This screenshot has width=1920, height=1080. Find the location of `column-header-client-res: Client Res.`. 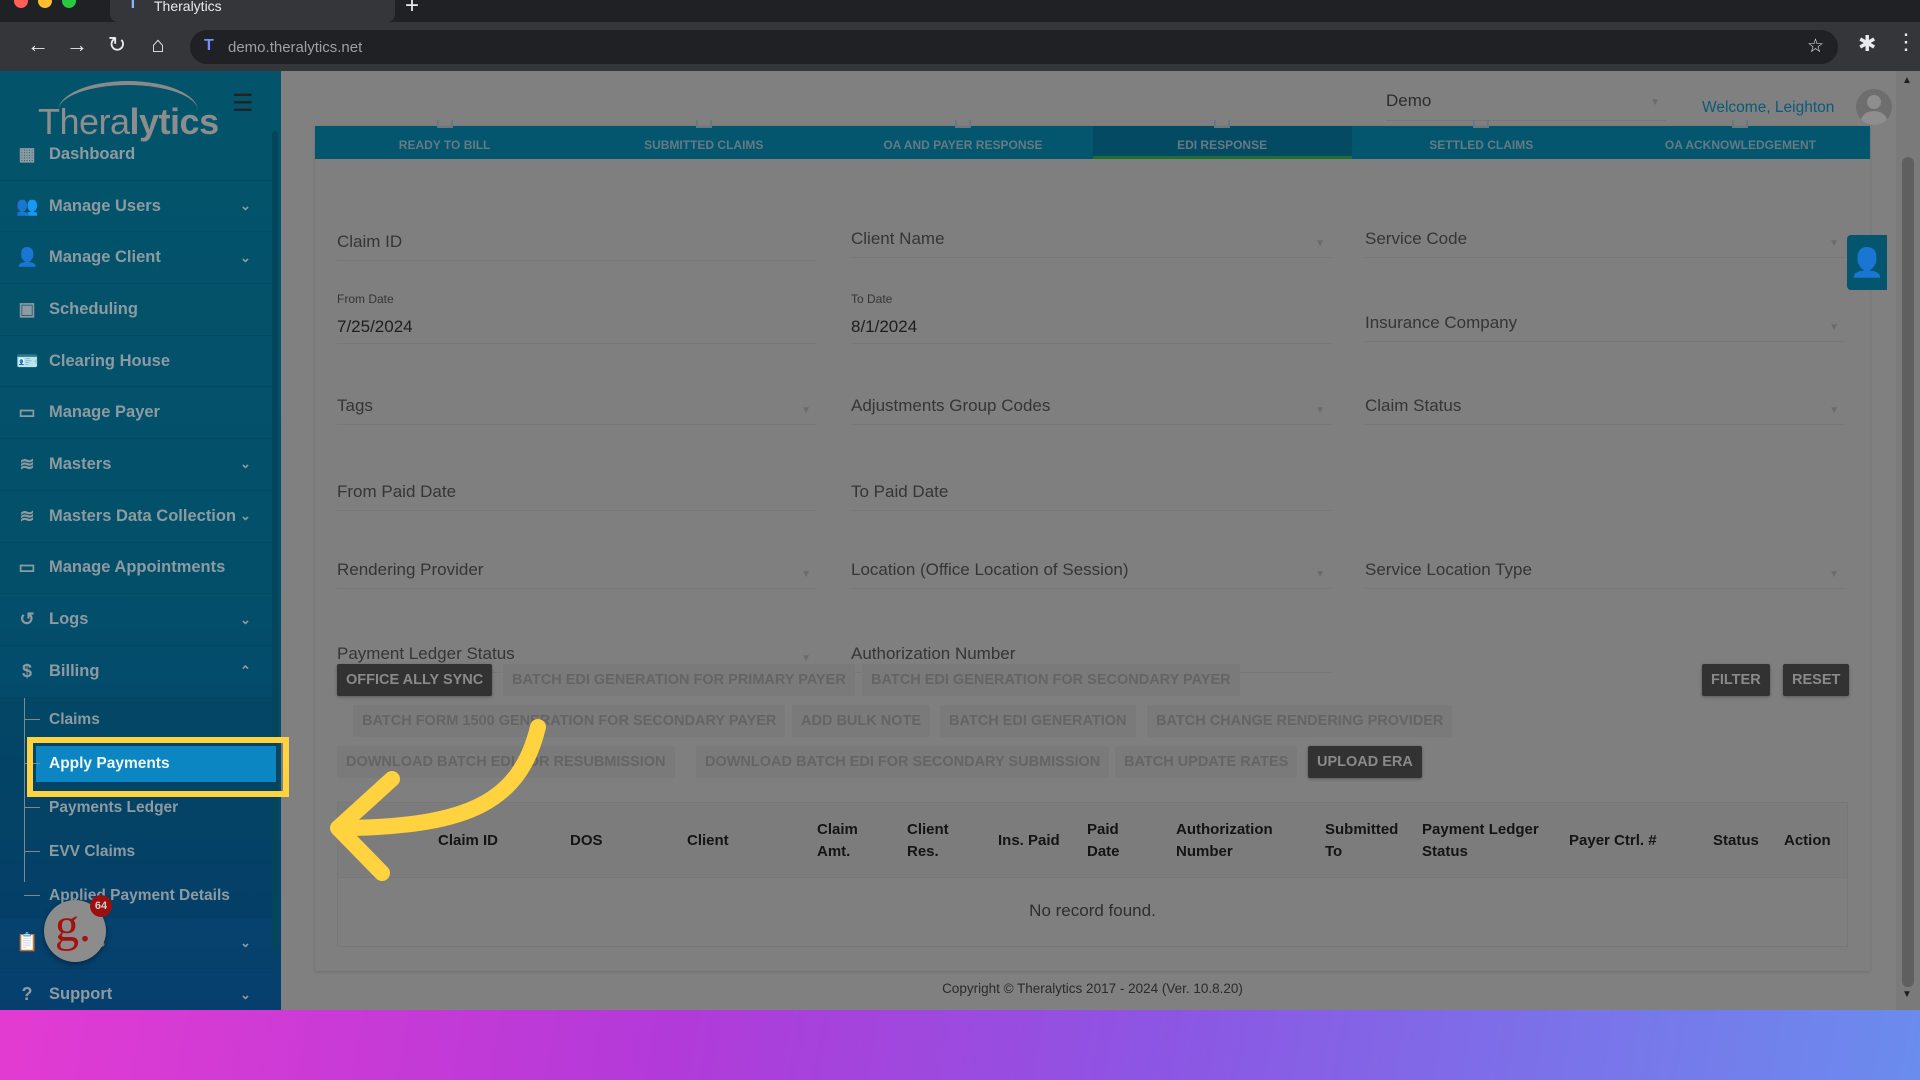

column-header-client-res: Client Res. is located at coordinates (928, 840).